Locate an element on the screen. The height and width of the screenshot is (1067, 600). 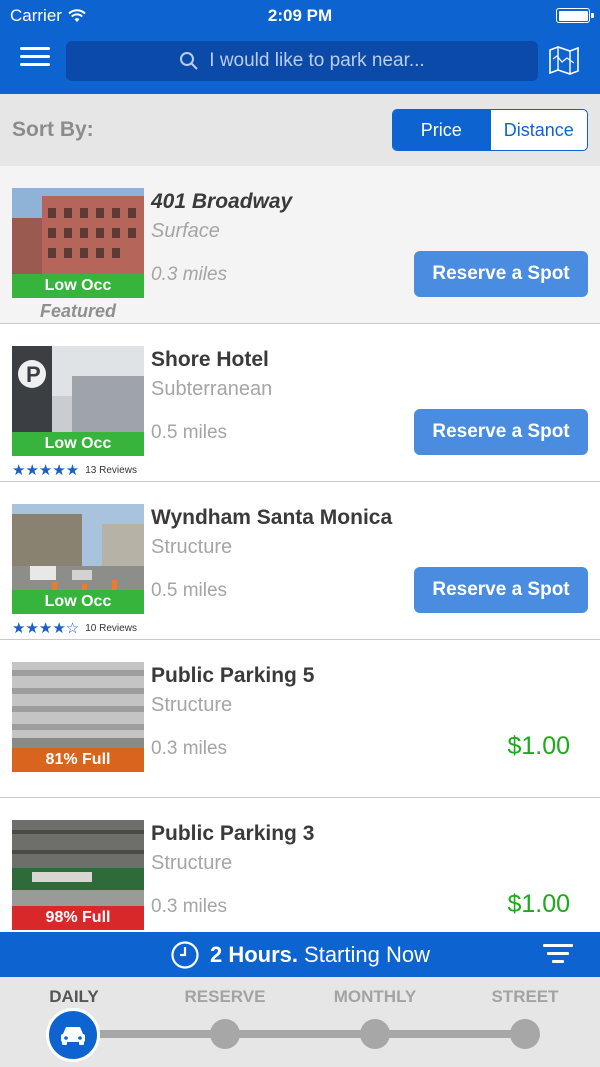
sort-distance-button: Distance is located at coordinates (538, 130).